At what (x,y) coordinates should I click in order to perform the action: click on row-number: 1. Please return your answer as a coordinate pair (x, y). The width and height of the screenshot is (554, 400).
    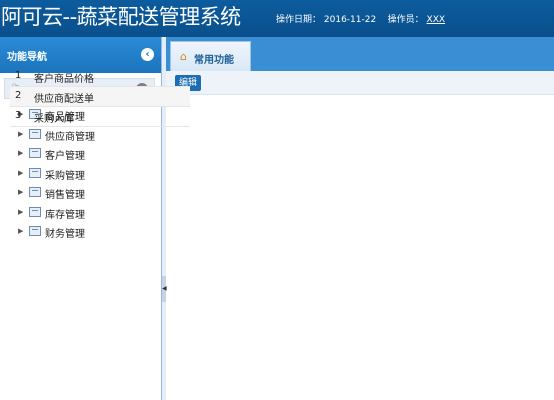
    Looking at the image, I should click on (18, 75).